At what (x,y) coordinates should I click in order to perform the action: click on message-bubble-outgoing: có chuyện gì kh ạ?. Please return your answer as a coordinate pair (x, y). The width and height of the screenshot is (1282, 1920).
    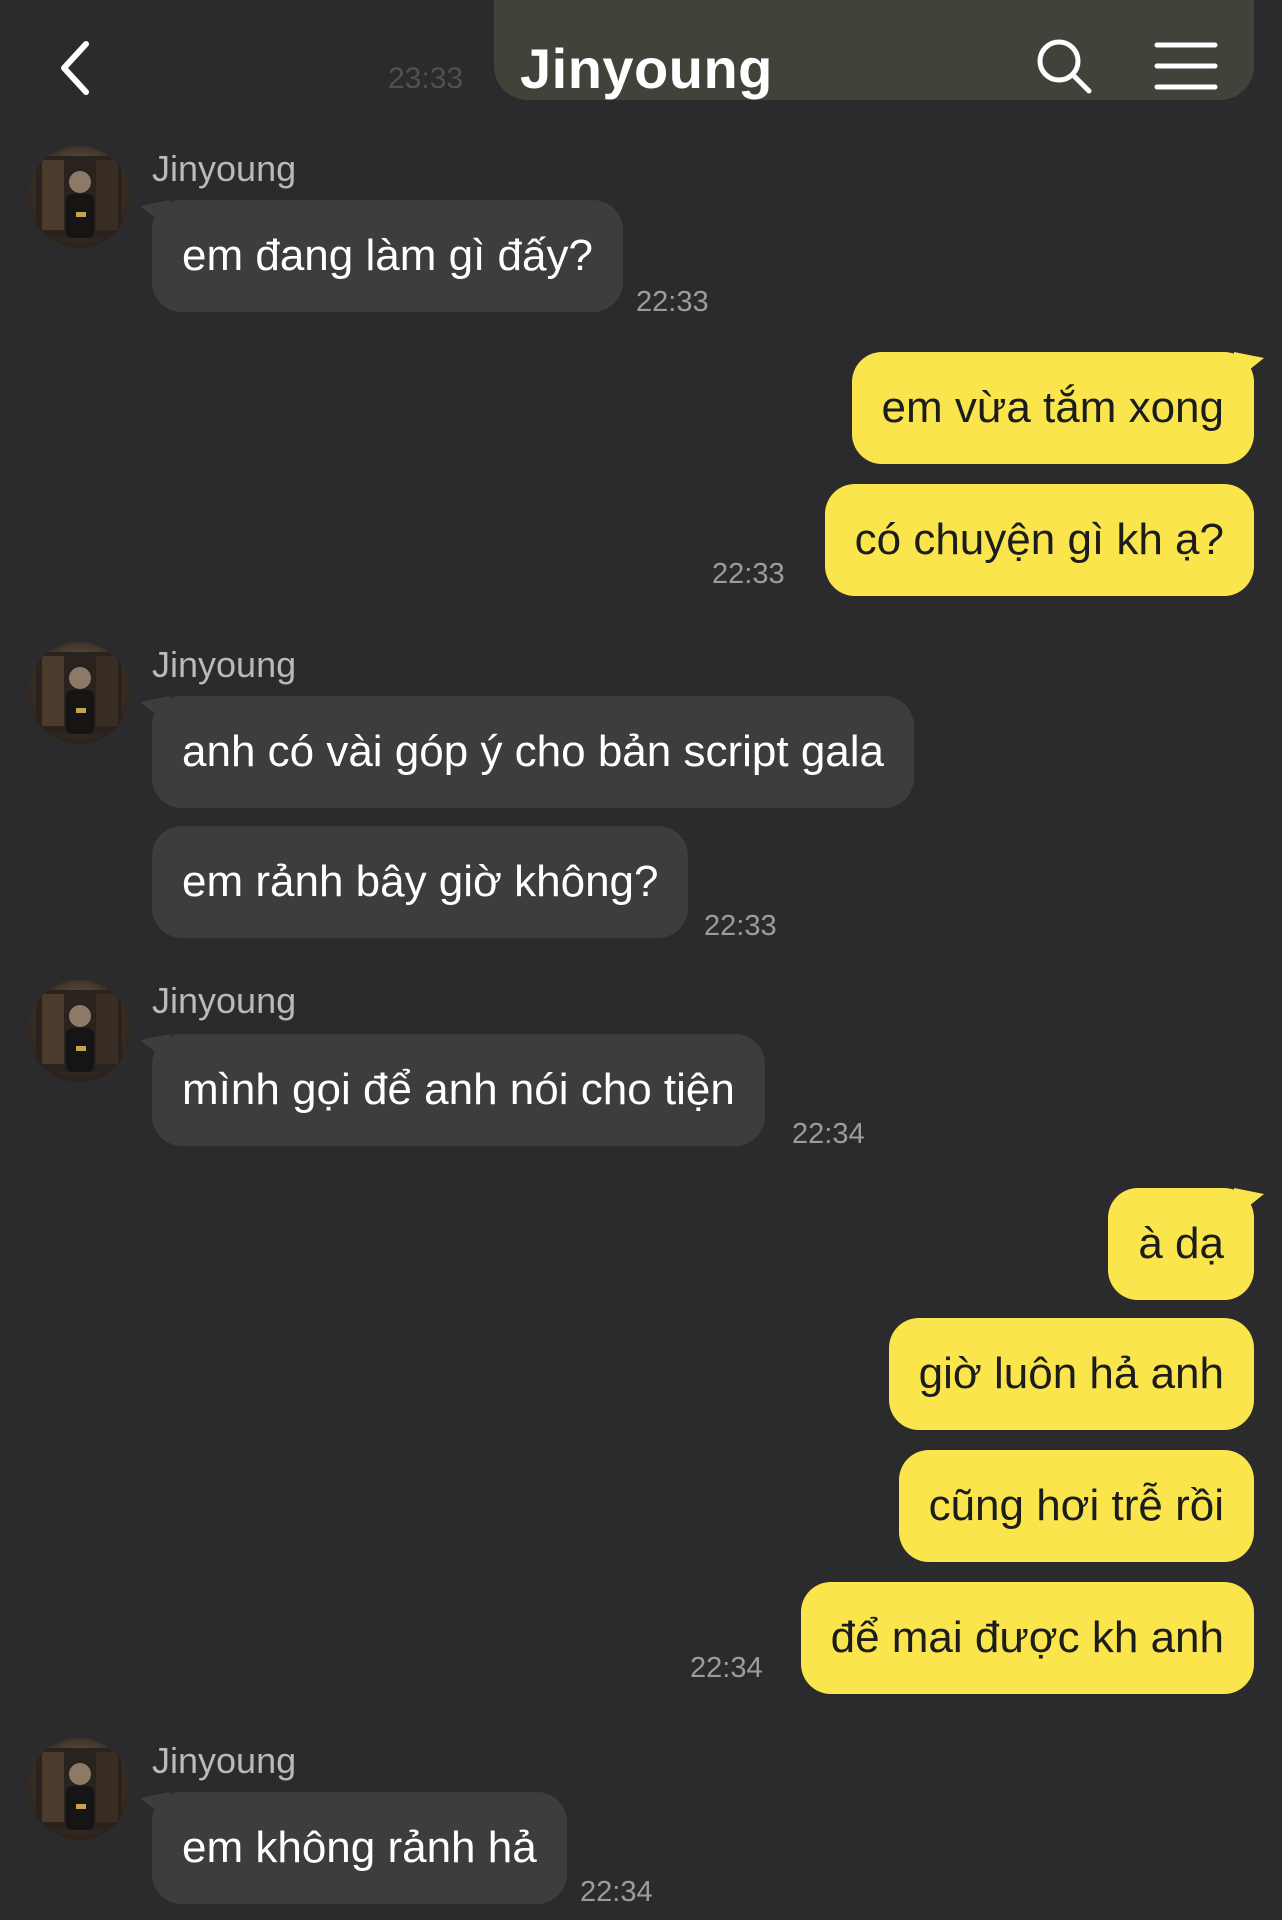
    Looking at the image, I should click on (1039, 540).